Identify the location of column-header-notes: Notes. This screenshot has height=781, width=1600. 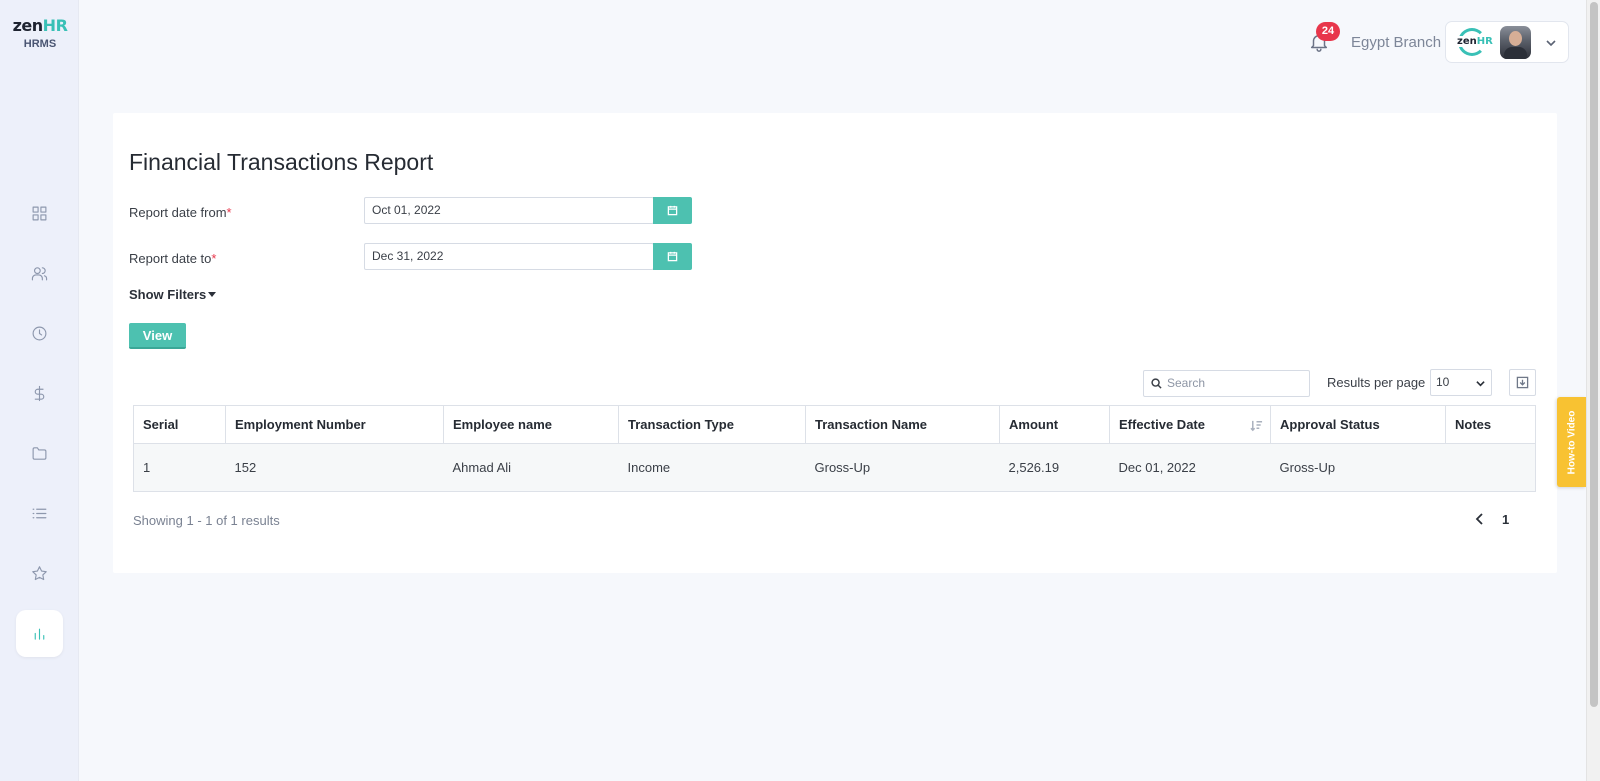
(1490, 424).